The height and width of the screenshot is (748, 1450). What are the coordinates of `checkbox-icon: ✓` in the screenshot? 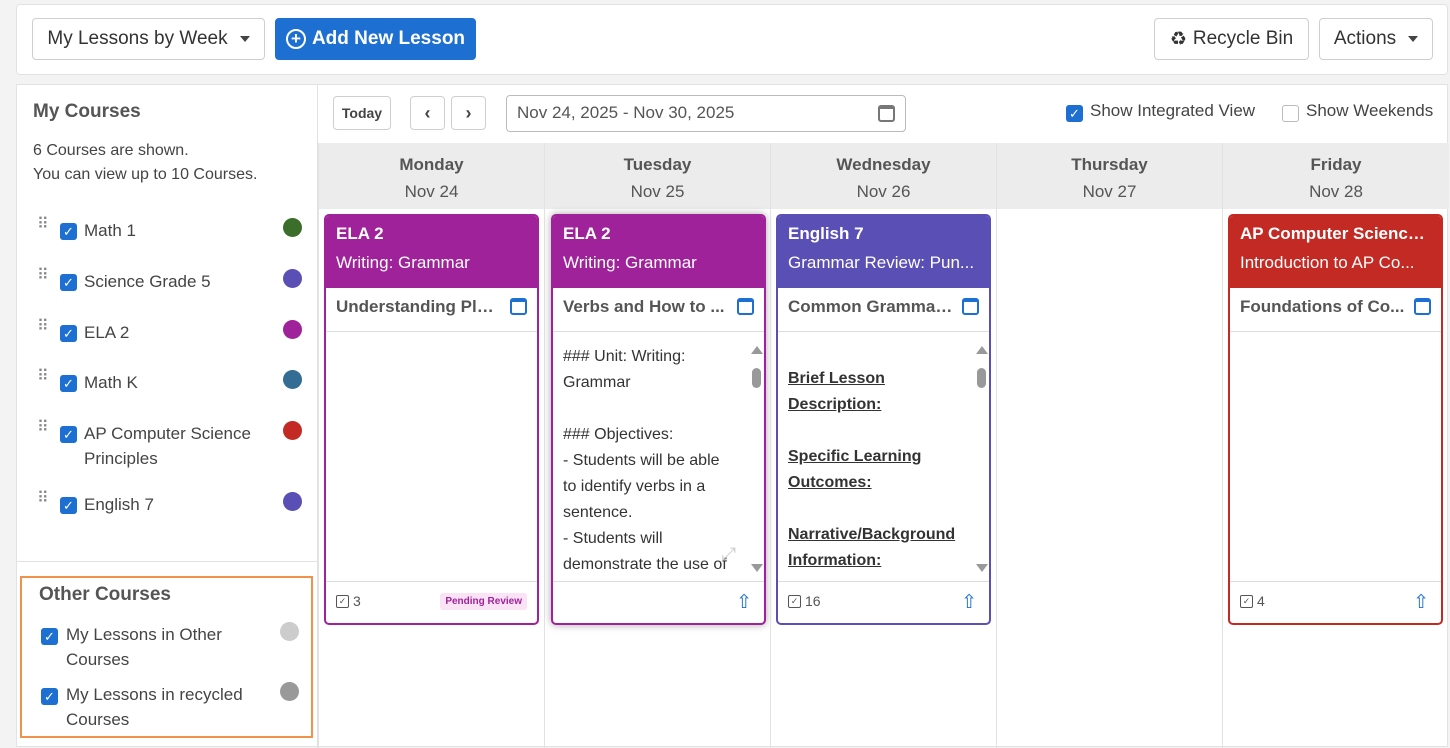 It's located at (794, 601).